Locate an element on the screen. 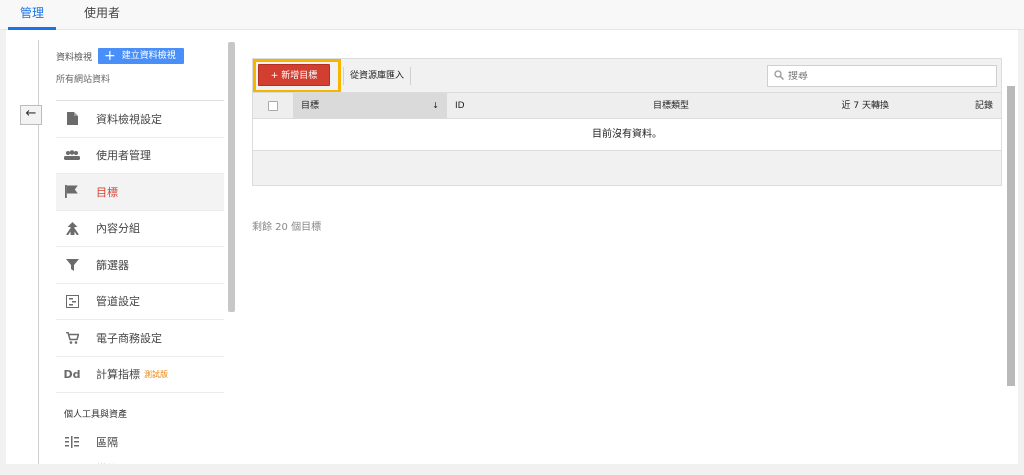  sidebar-item-calculated-metrics: Dd 計算指標 測試版 is located at coordinates (140, 374).